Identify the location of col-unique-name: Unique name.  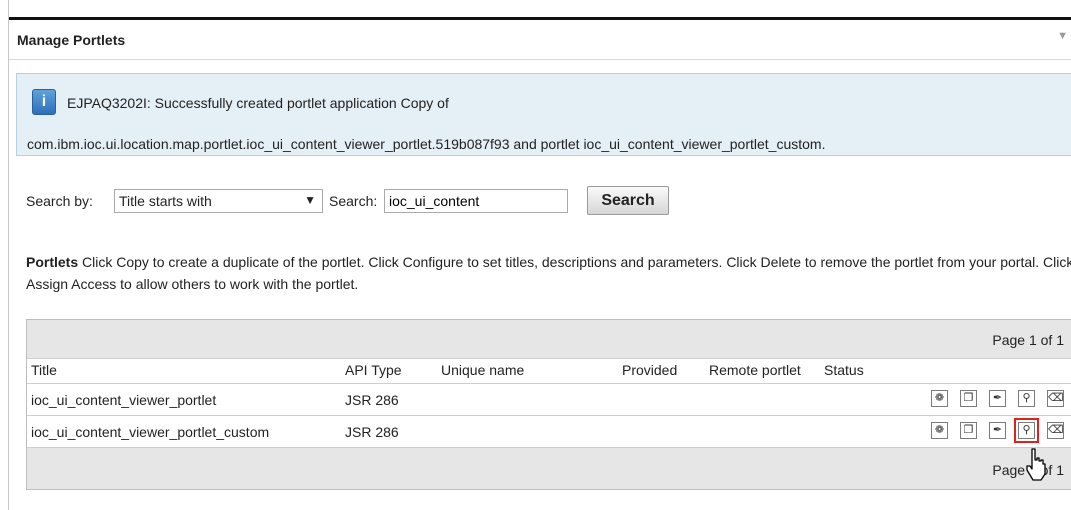
(482, 370).